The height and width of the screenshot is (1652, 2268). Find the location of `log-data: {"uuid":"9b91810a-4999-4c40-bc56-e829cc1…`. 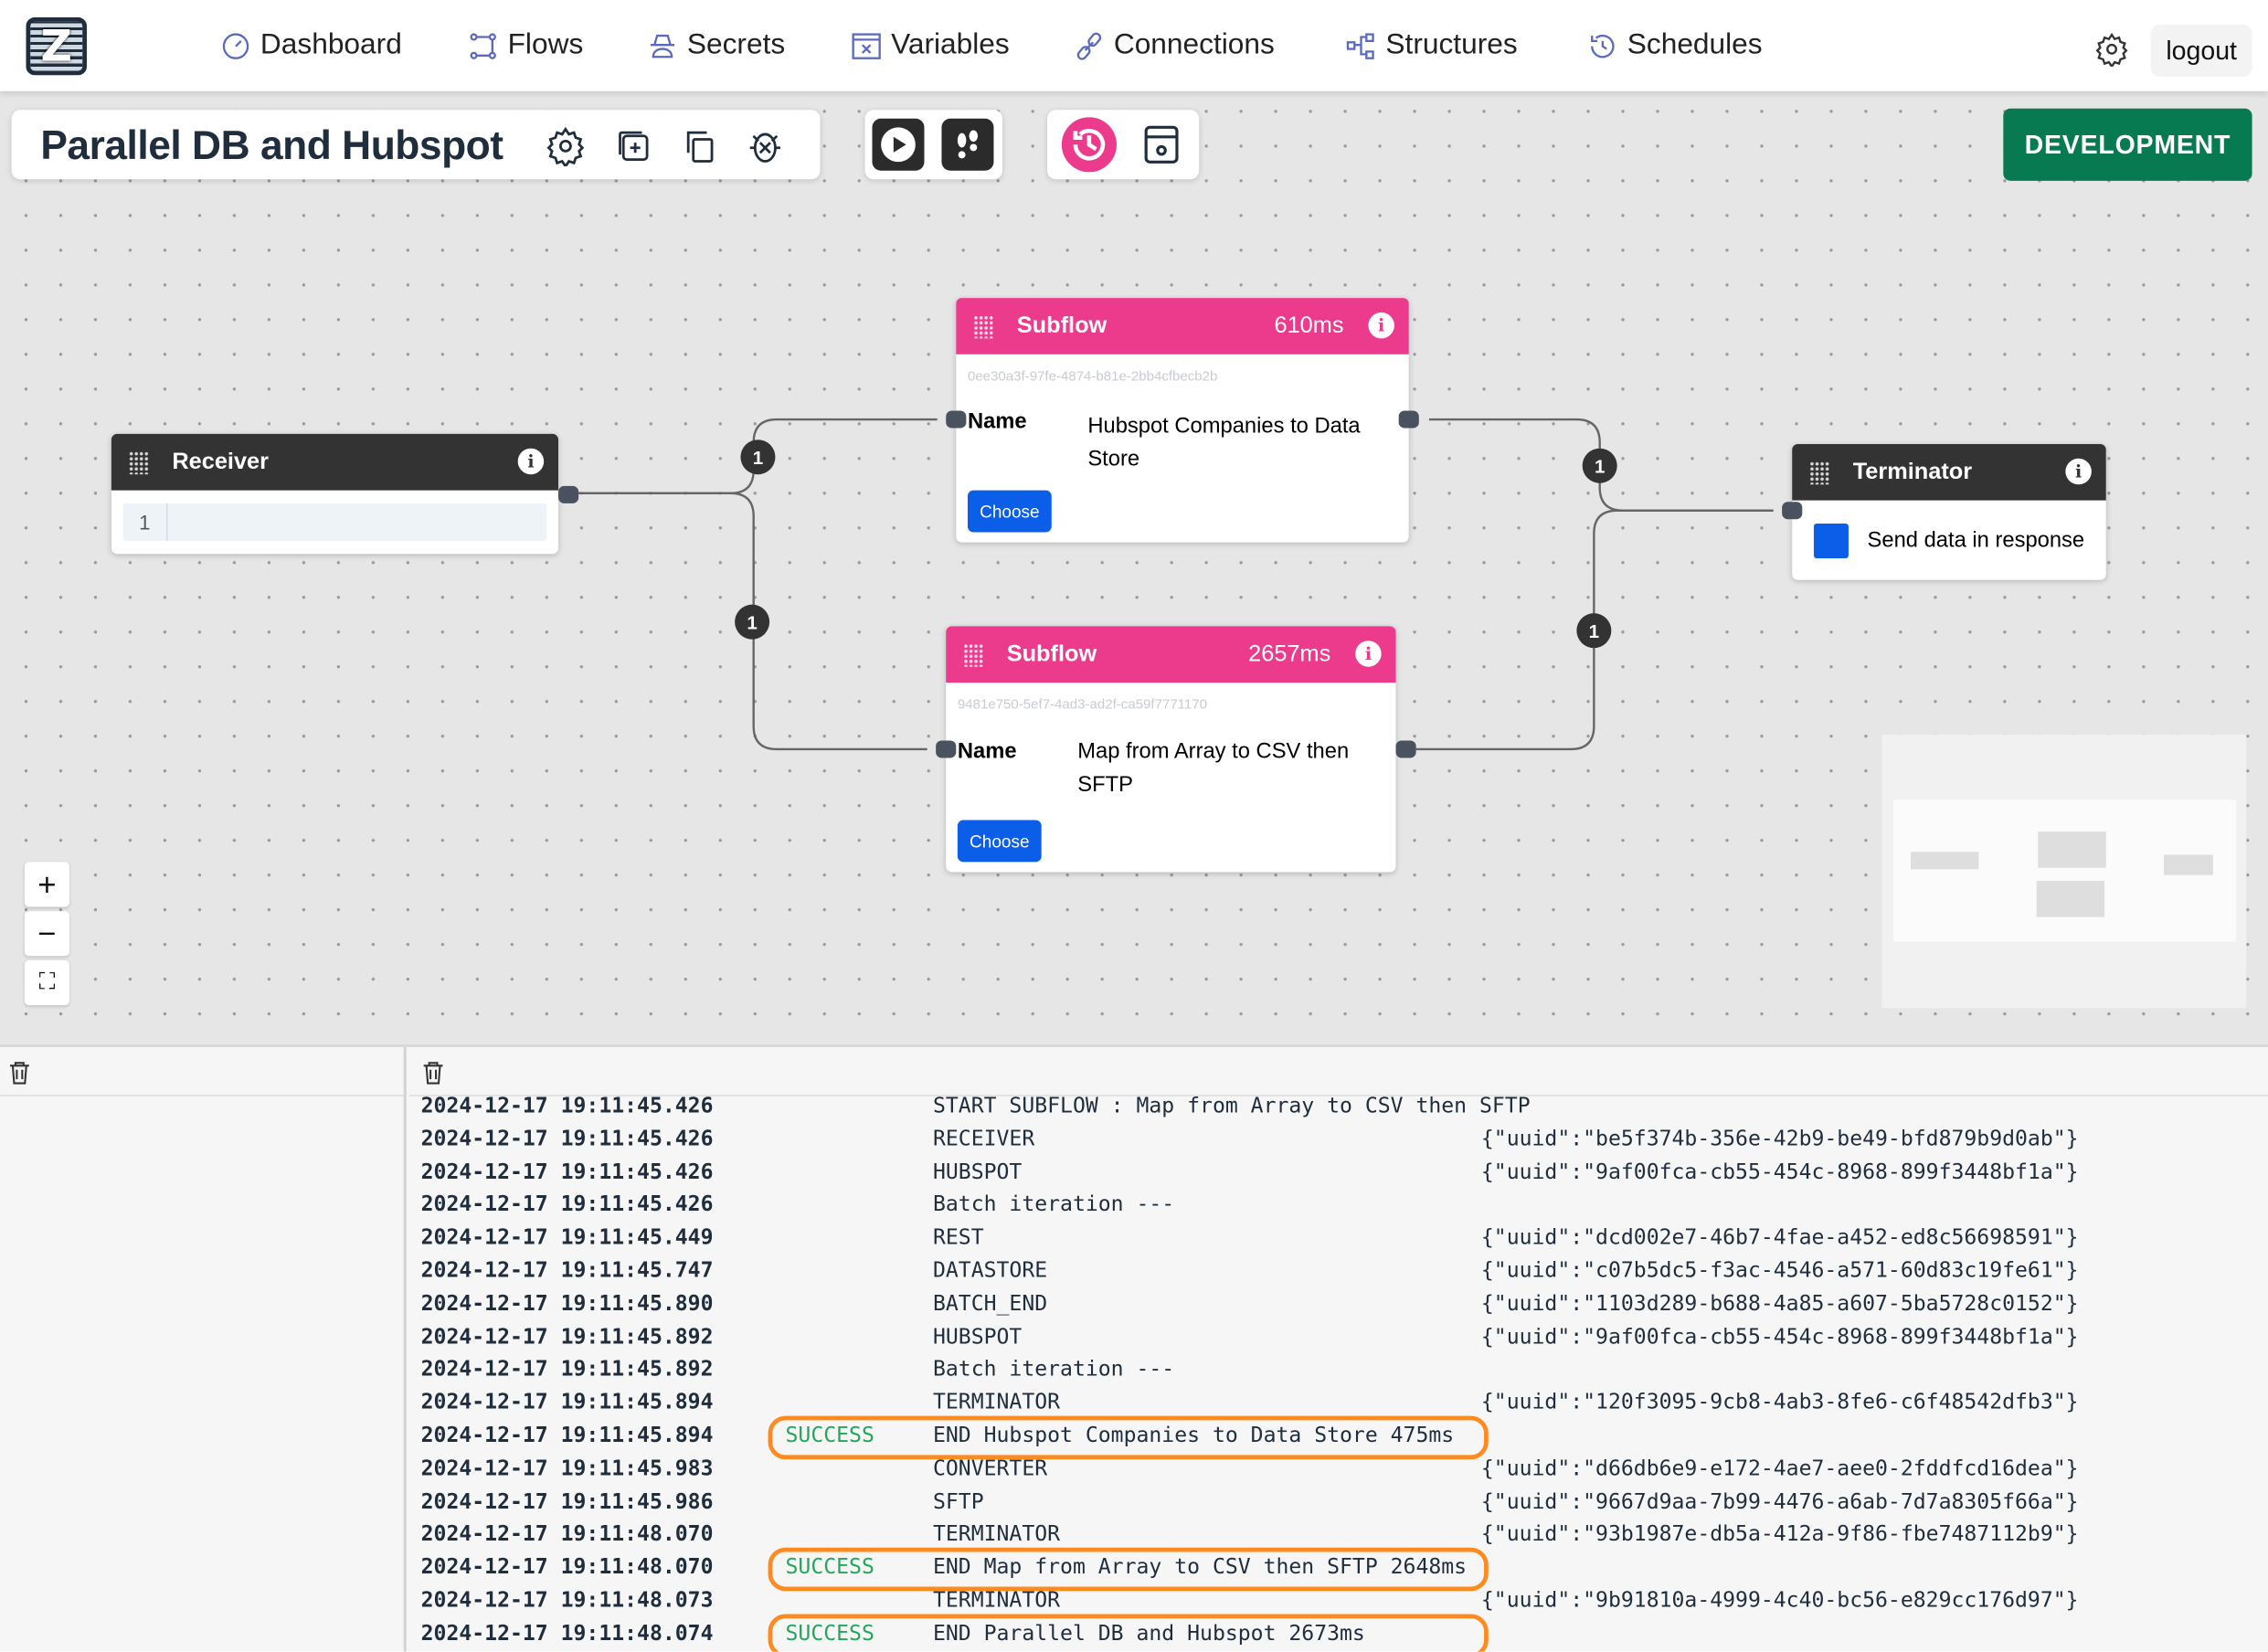

log-data: {"uuid":"9b91810a-4999-4c40-bc56-e829cc1… is located at coordinates (1779, 1600).